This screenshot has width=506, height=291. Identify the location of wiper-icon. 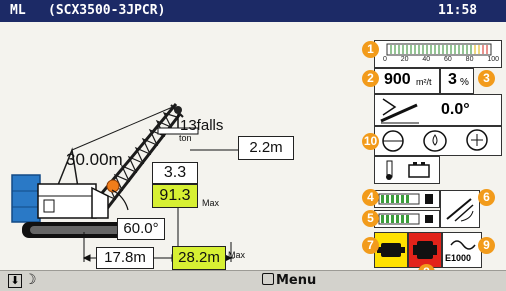
(460, 210).